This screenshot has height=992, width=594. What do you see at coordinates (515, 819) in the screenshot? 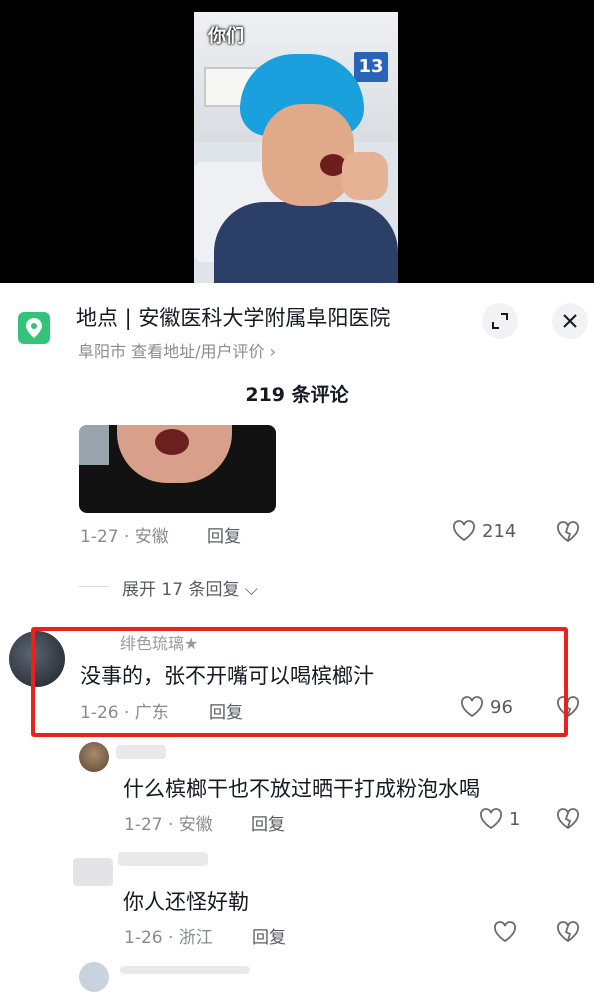
I see `like-count: 1` at bounding box center [515, 819].